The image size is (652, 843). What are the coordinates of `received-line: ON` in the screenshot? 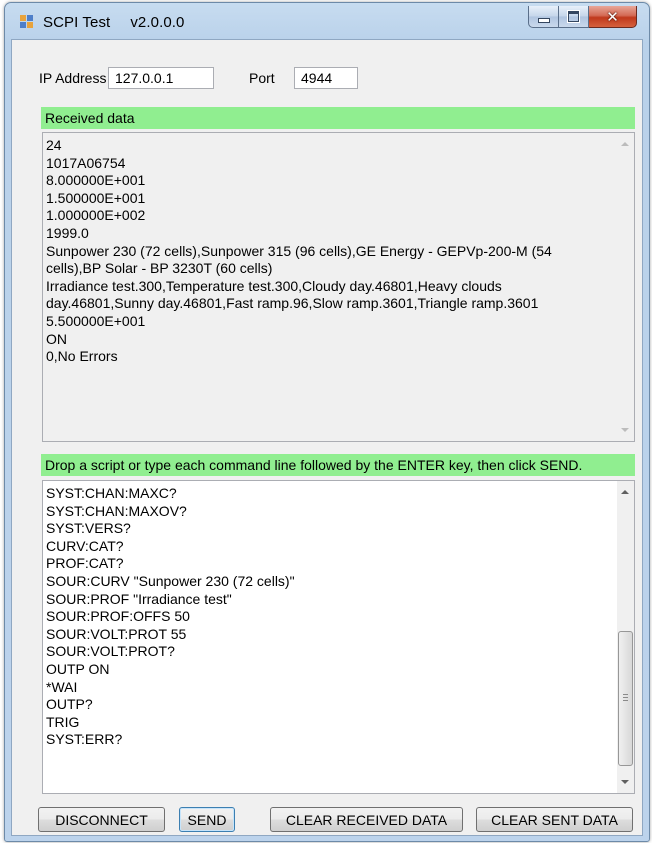 It's located at (56, 338).